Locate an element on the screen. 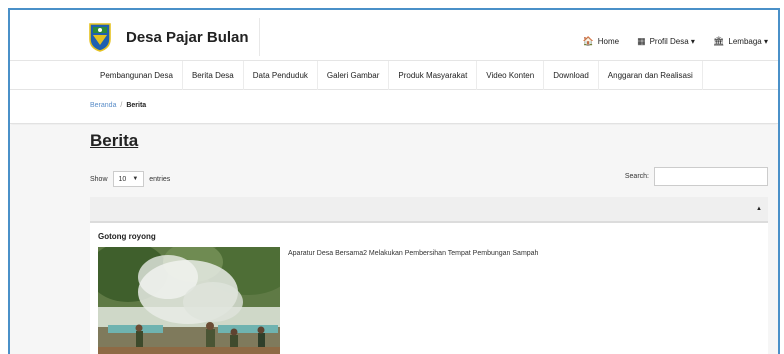 The width and height of the screenshot is (784, 354). nav-home-label: Home is located at coordinates (608, 41).